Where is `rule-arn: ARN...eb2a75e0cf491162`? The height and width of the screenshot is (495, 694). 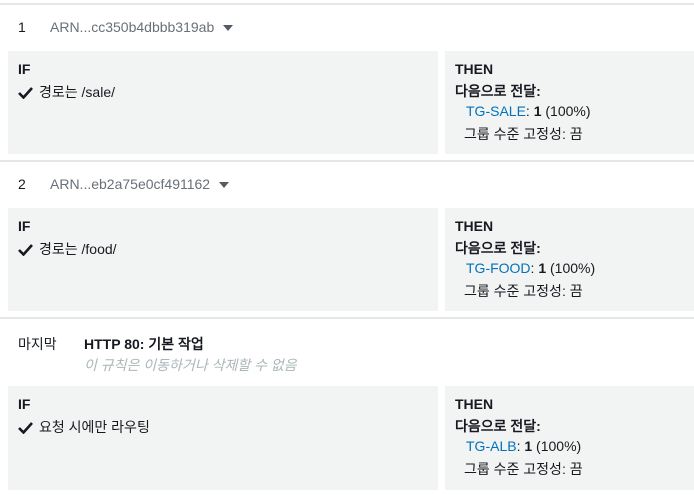
rule-arn: ARN...eb2a75e0cf491162 is located at coordinates (140, 184).